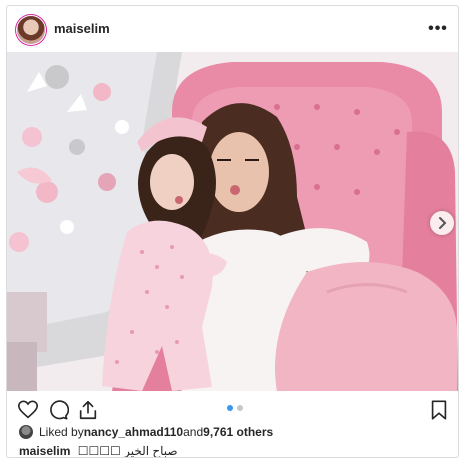 This screenshot has height=460, width=465. I want to click on profile-avatar, so click(31, 30).